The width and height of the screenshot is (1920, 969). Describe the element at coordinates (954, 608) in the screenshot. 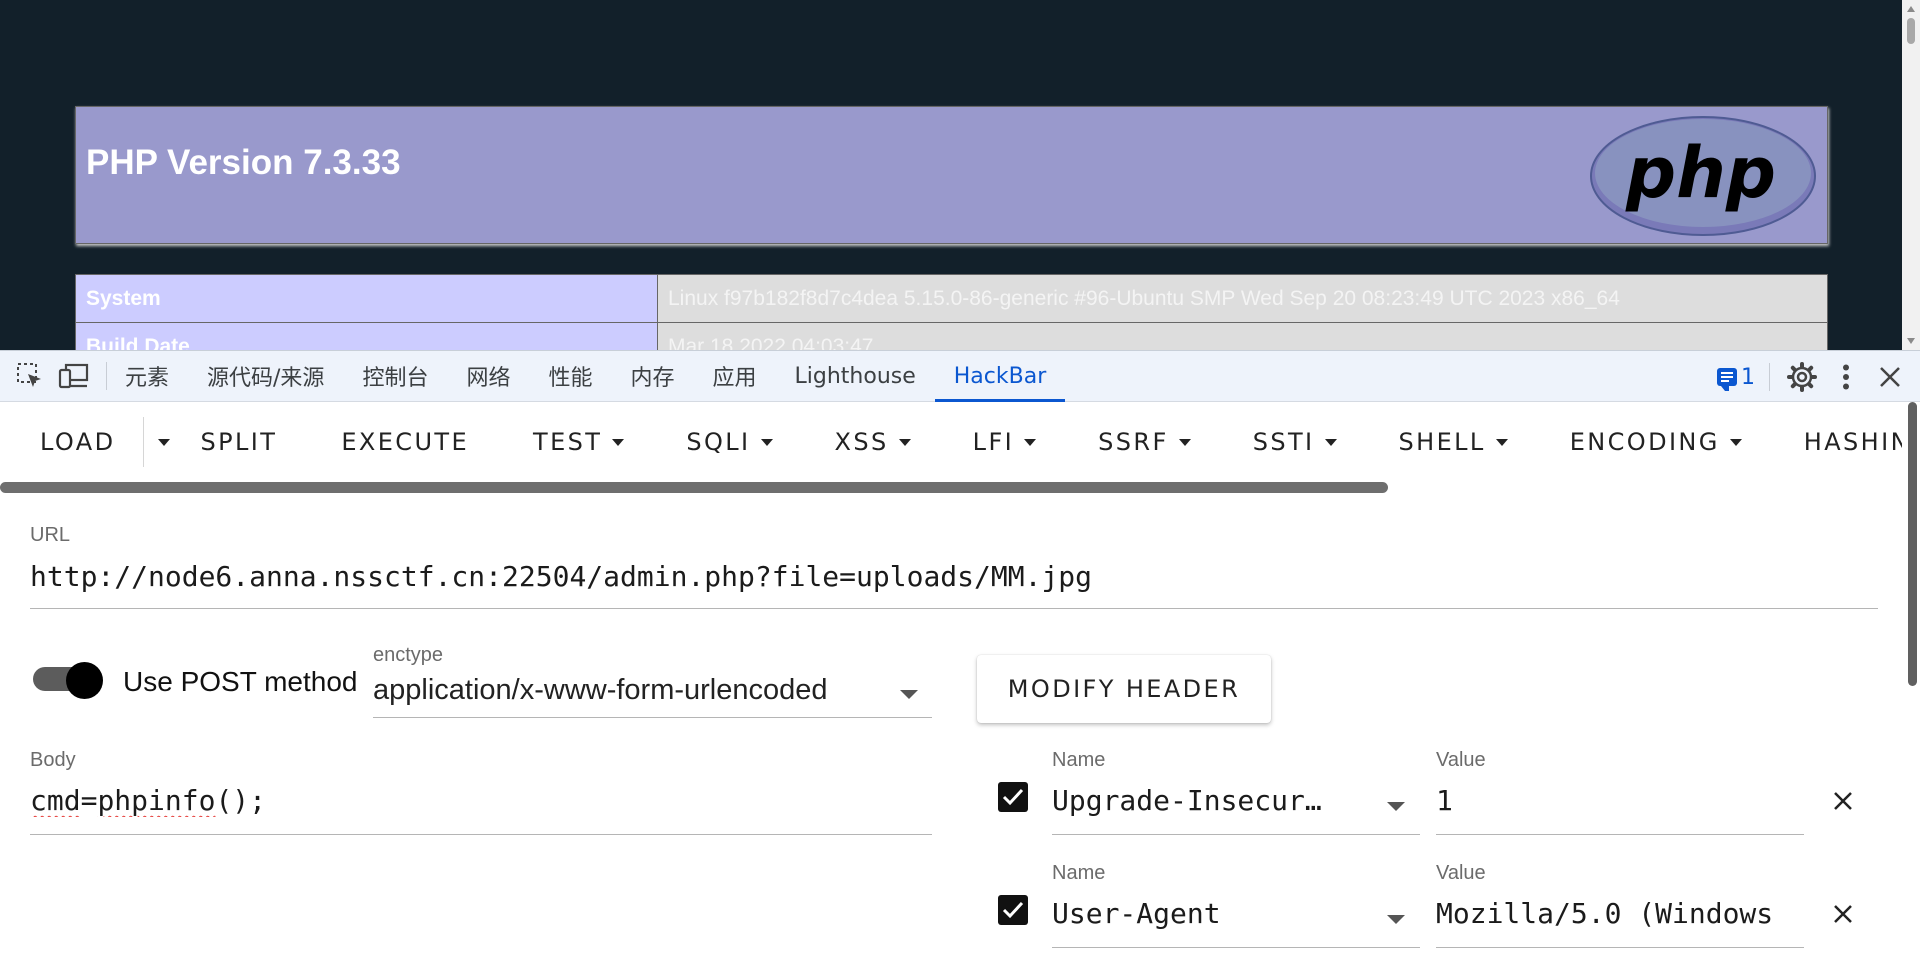

I see `url-underline` at that location.